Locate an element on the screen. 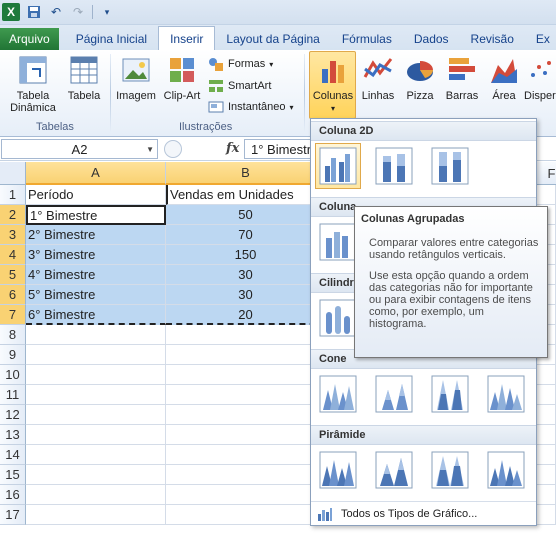  column-header-a: A is located at coordinates (96, 173).